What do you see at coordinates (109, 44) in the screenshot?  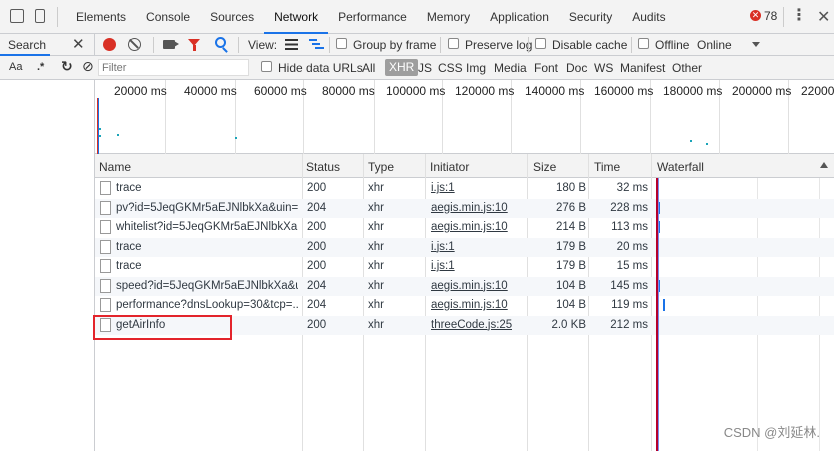 I see `record-icon` at bounding box center [109, 44].